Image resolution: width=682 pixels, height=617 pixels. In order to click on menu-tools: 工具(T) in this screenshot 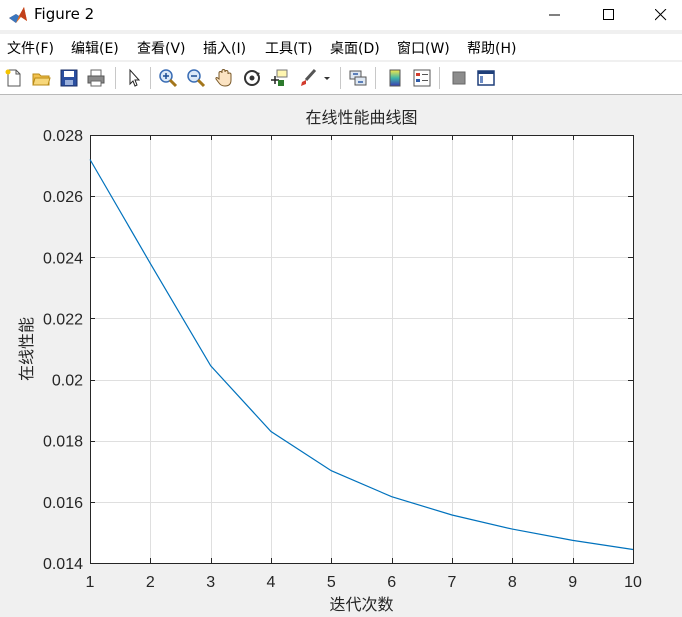, I will do `click(288, 48)`.